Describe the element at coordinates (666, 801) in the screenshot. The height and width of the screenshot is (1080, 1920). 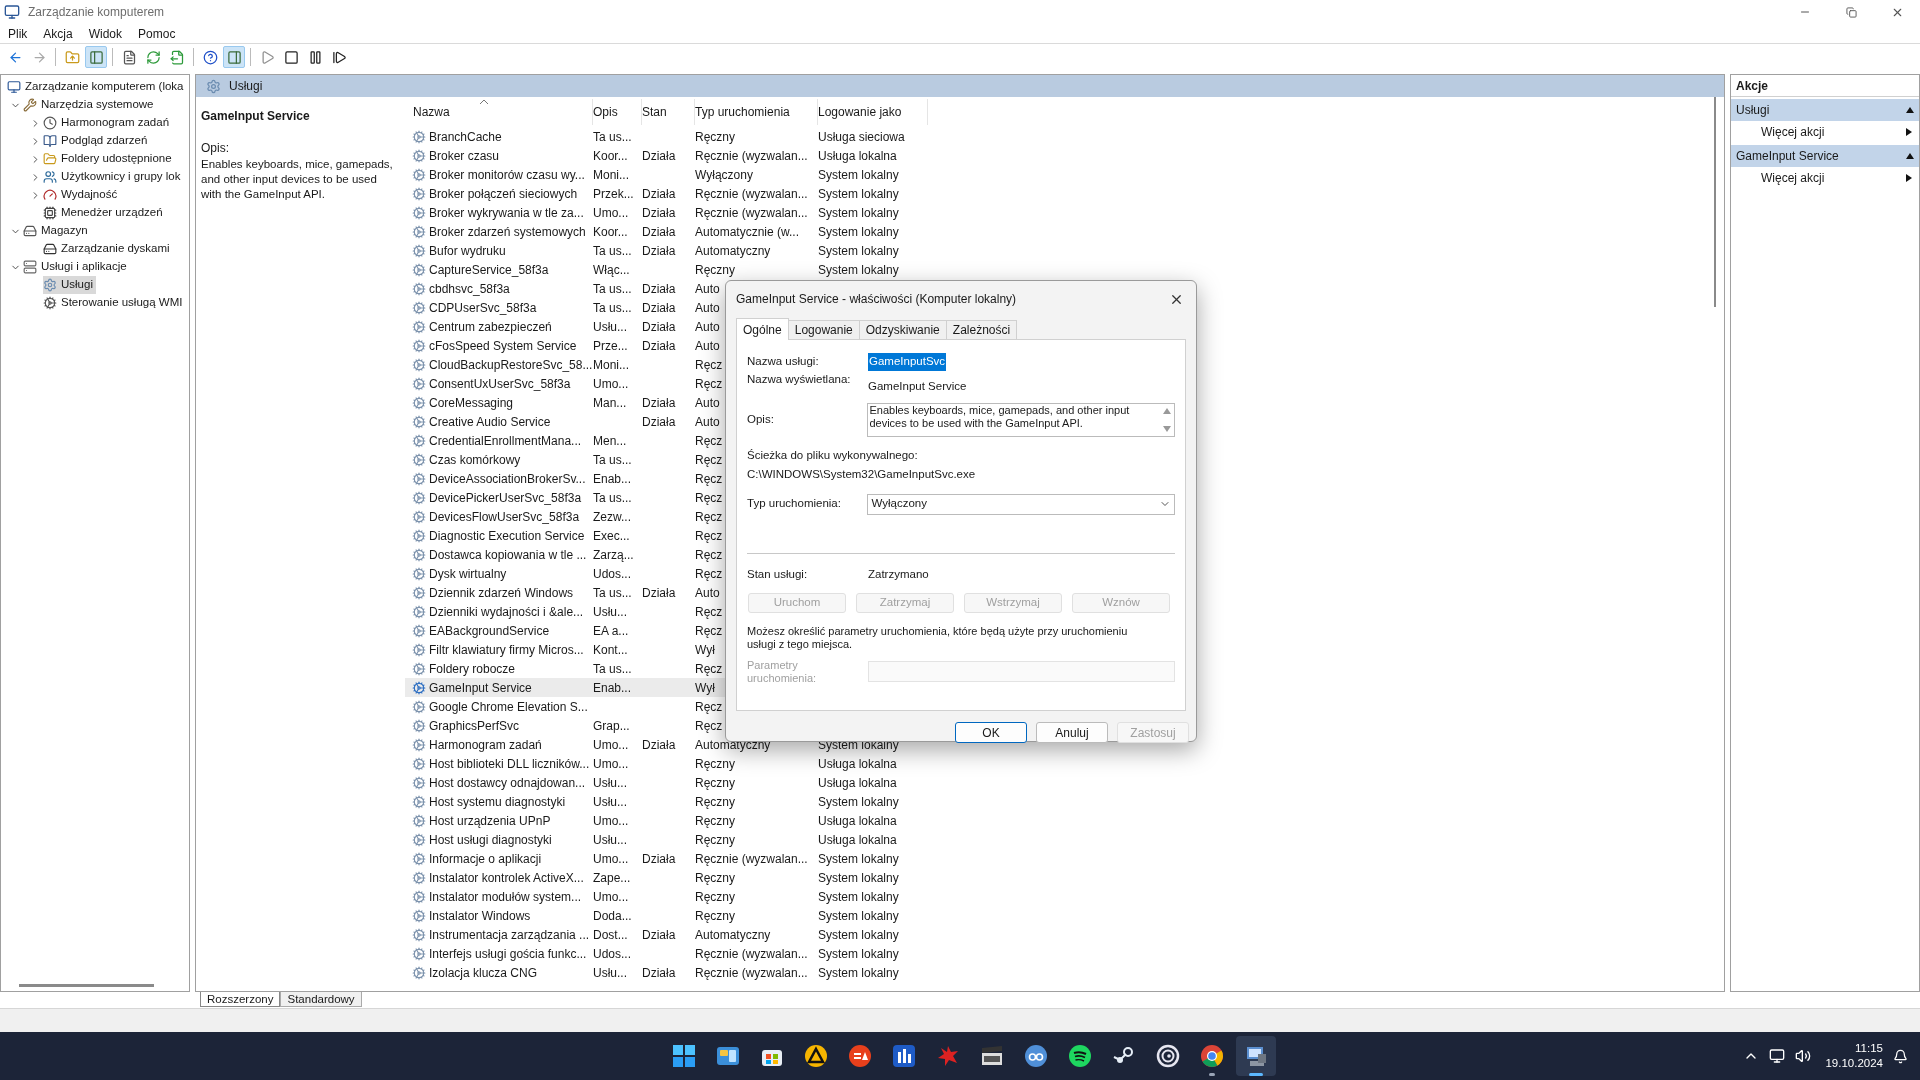
I see `table-row: Host systemu diagnostyki Usłu... Ręczny System lokalny` at that location.